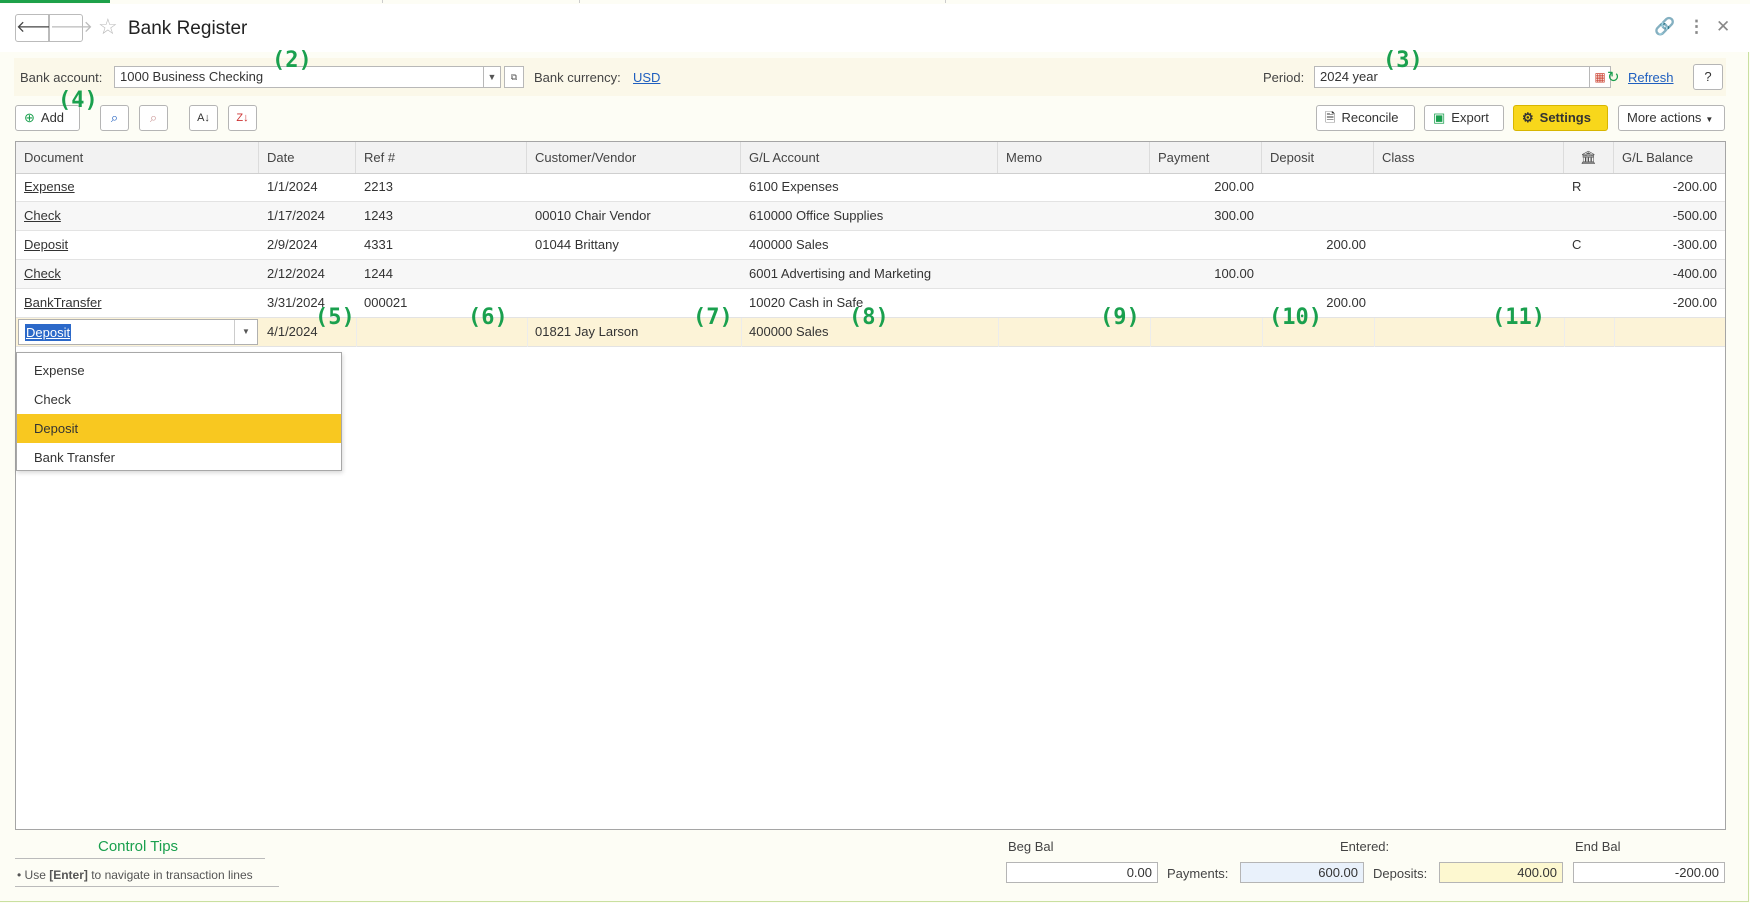 This screenshot has width=1750, height=903. Describe the element at coordinates (1318, 157) in the screenshot. I see `column-header-deposit: Deposit` at that location.